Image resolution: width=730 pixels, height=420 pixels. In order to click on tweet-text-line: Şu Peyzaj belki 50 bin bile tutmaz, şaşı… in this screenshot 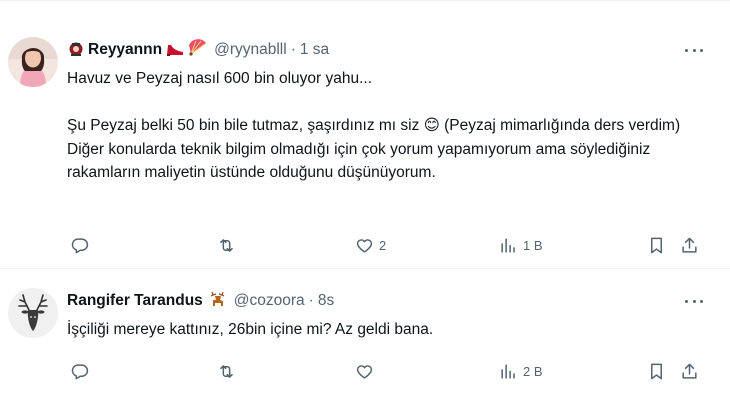, I will do `click(374, 125)`.